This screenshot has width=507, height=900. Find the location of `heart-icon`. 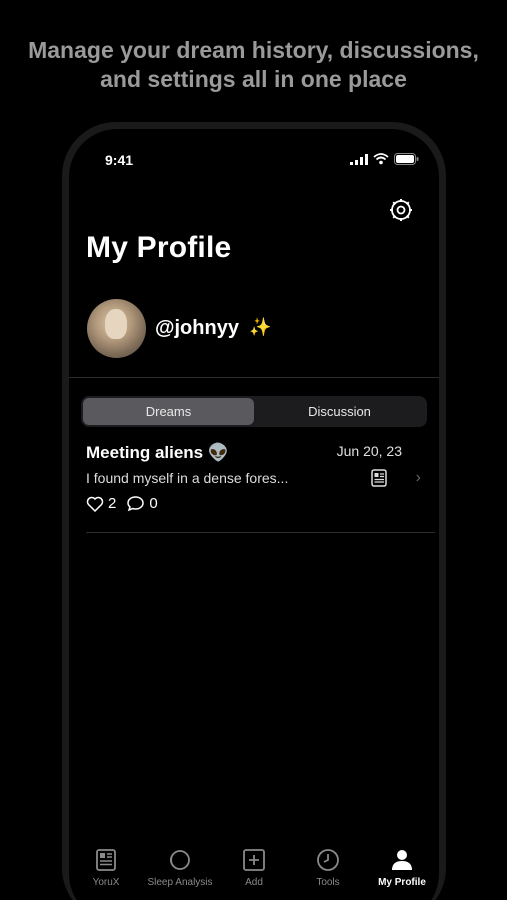

heart-icon is located at coordinates (95, 504).